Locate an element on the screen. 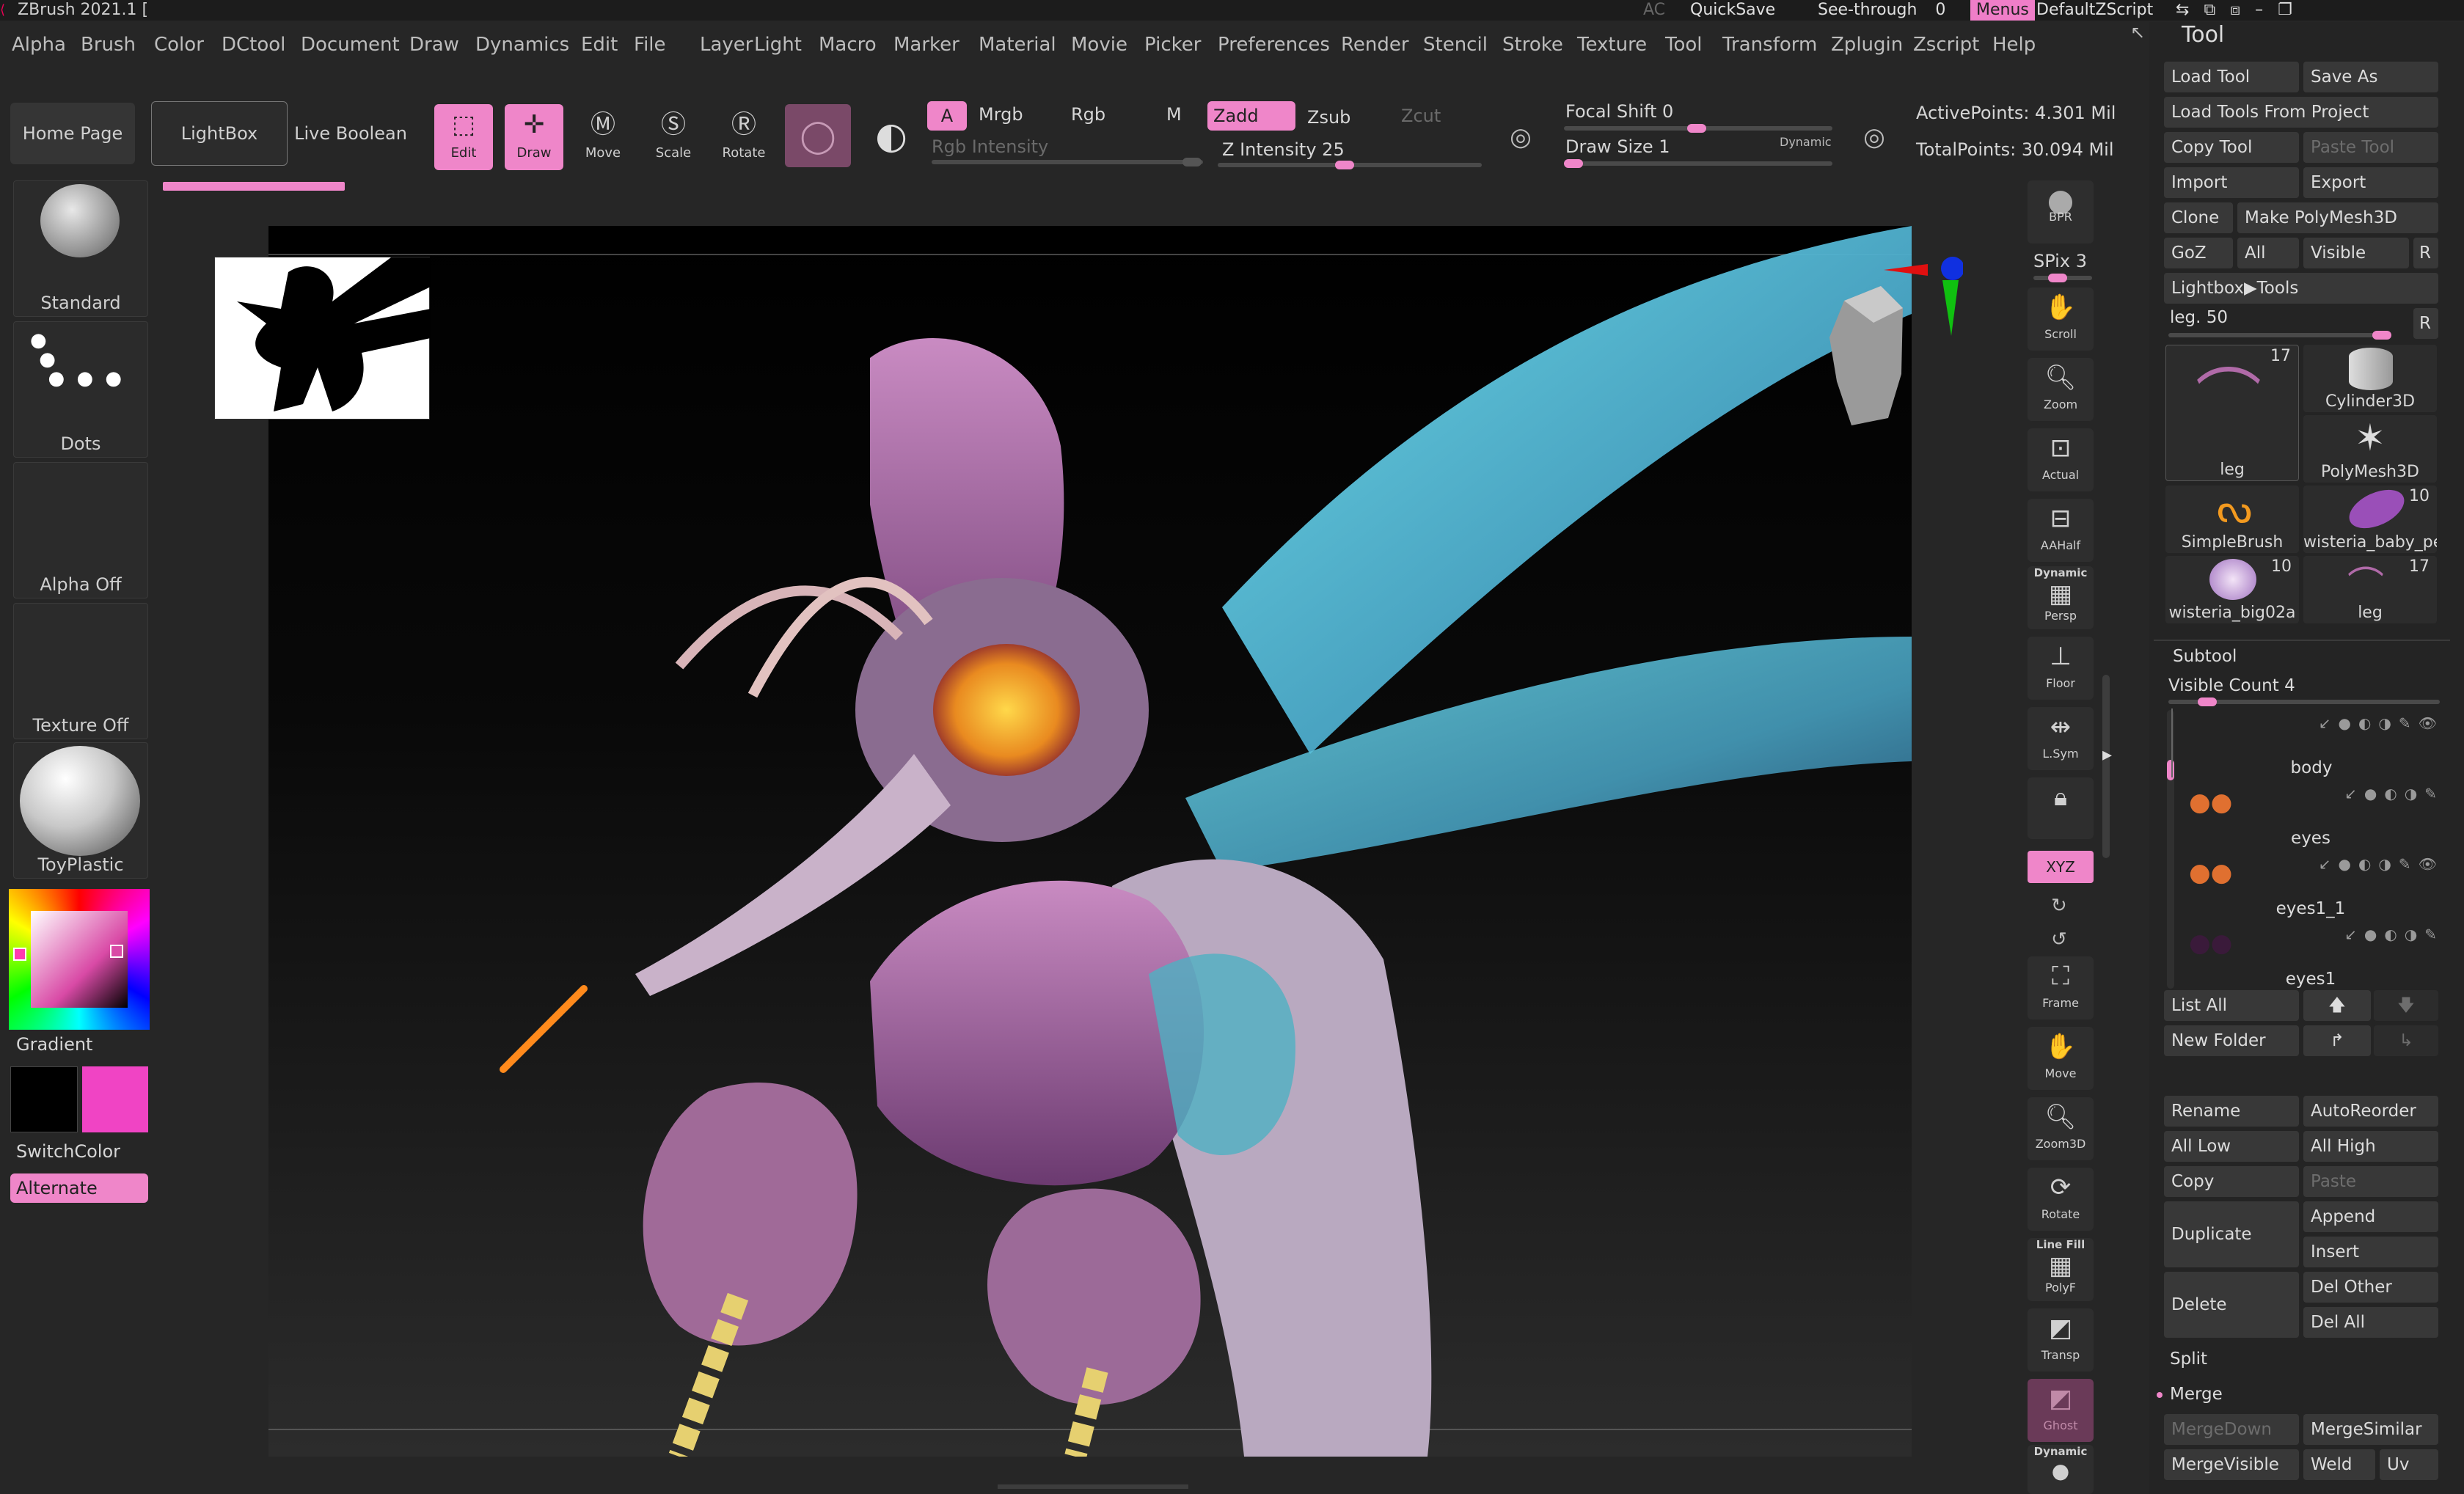  menus-toggle: Menus is located at coordinates (2002, 10).